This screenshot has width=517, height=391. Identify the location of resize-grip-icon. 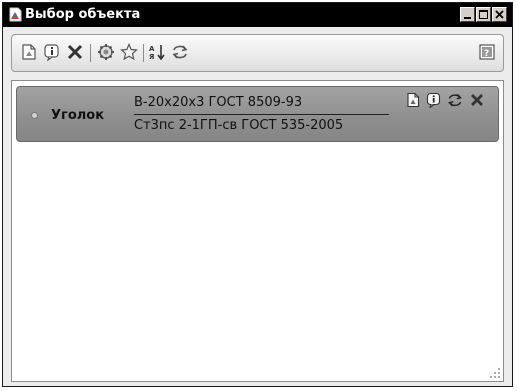
(495, 373).